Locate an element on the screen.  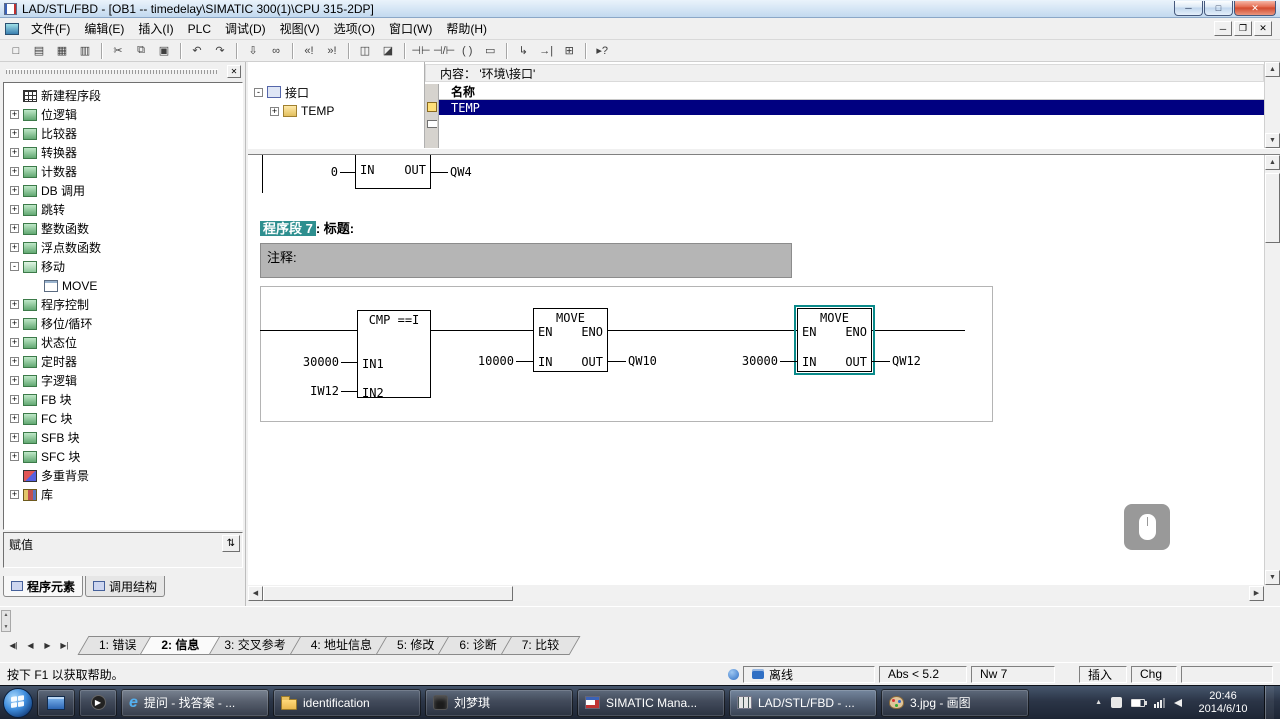
editor-vertical-scrollbar: ▲ ▼ is located at coordinates (1272, 370).